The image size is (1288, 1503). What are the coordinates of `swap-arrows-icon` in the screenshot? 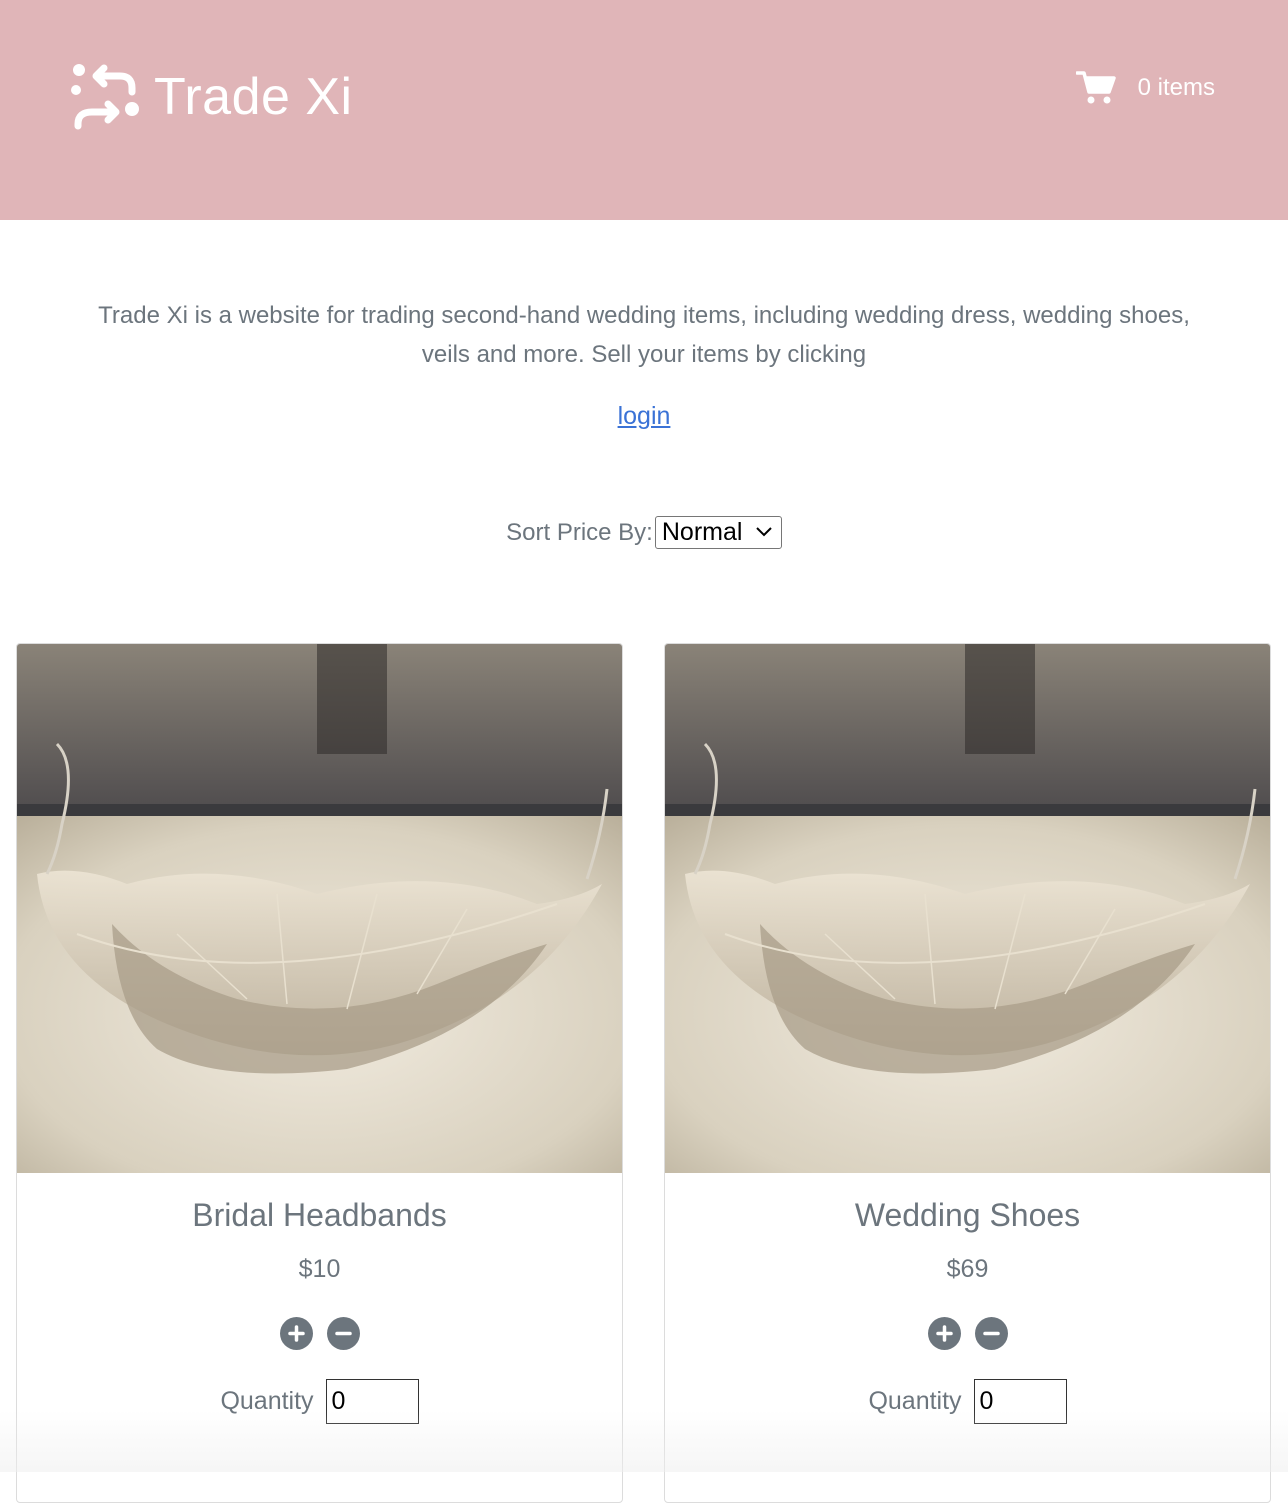 It's located at (105, 97).